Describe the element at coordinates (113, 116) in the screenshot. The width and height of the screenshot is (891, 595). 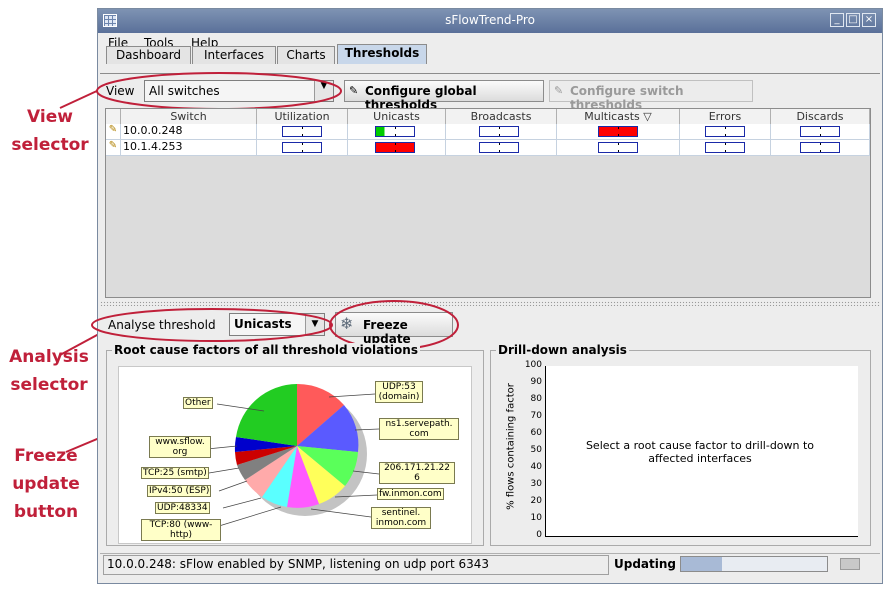
I see `col-edit` at that location.